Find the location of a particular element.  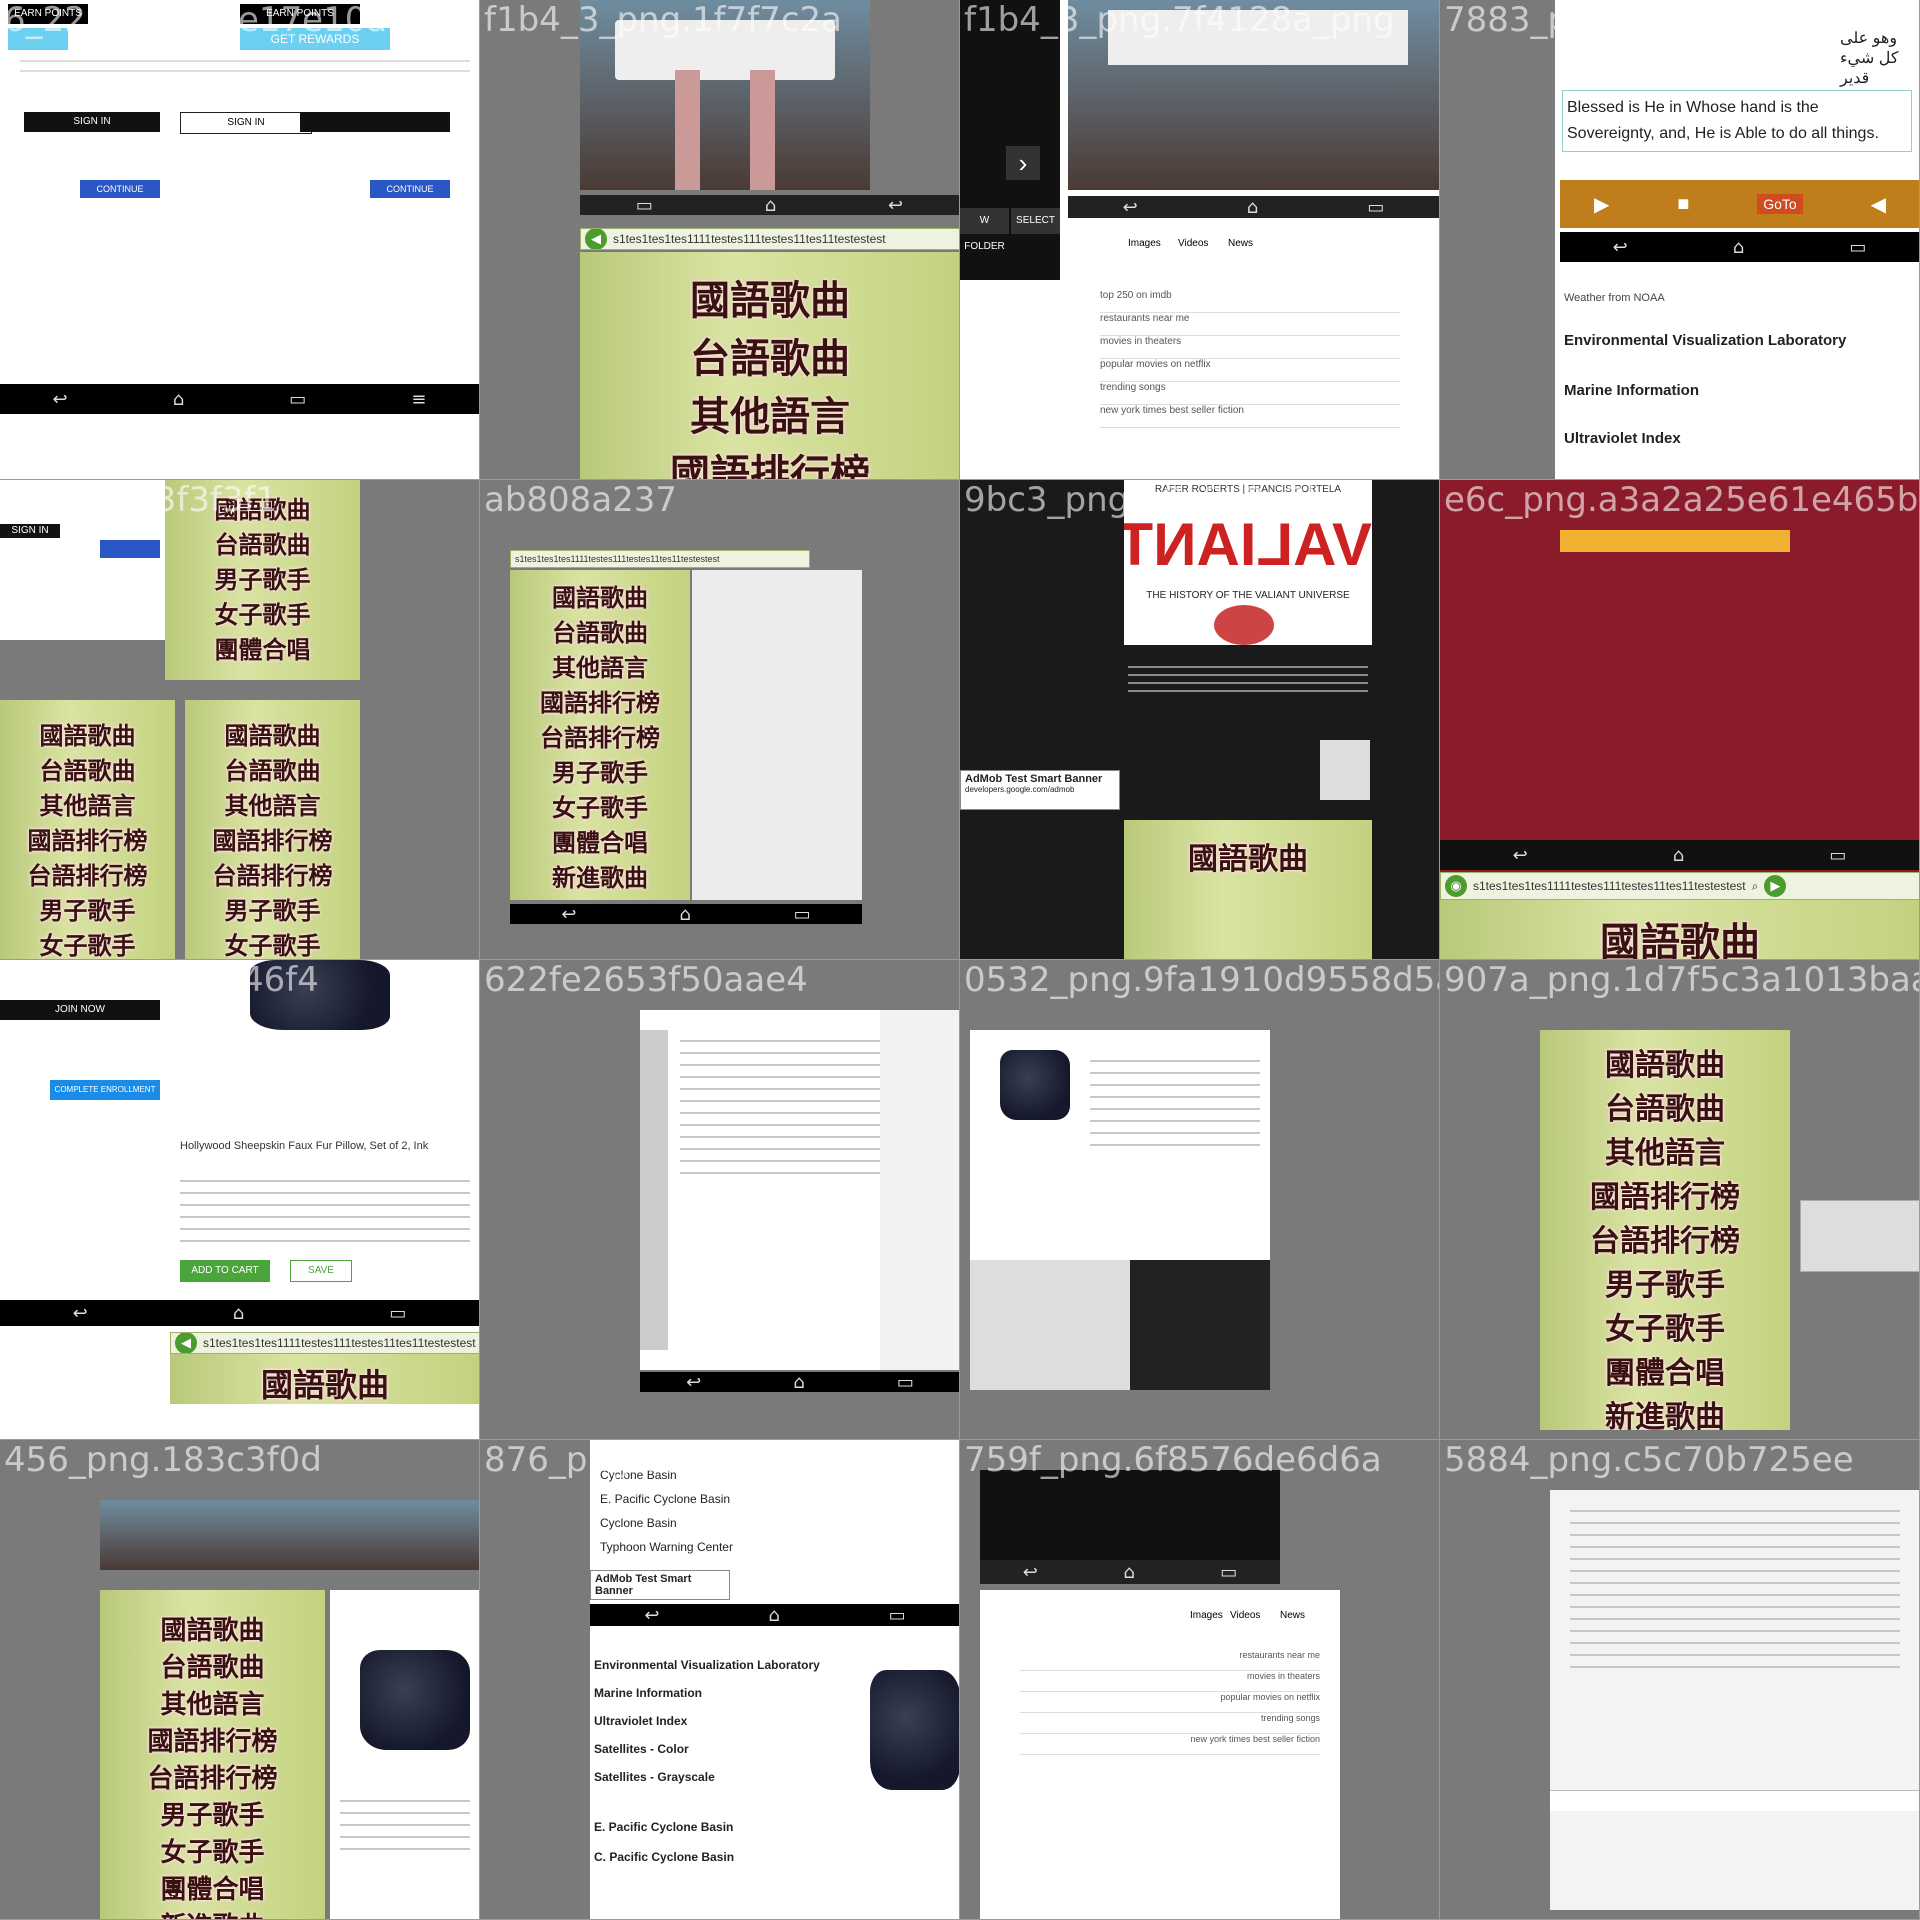

join-now-button: JOIN NOW is located at coordinates (80, 1010).